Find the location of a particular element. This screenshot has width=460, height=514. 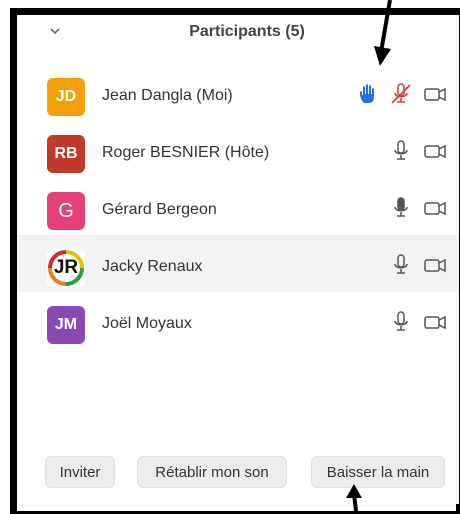

participant-row: JM Joël Moyaux is located at coordinates (238, 320).